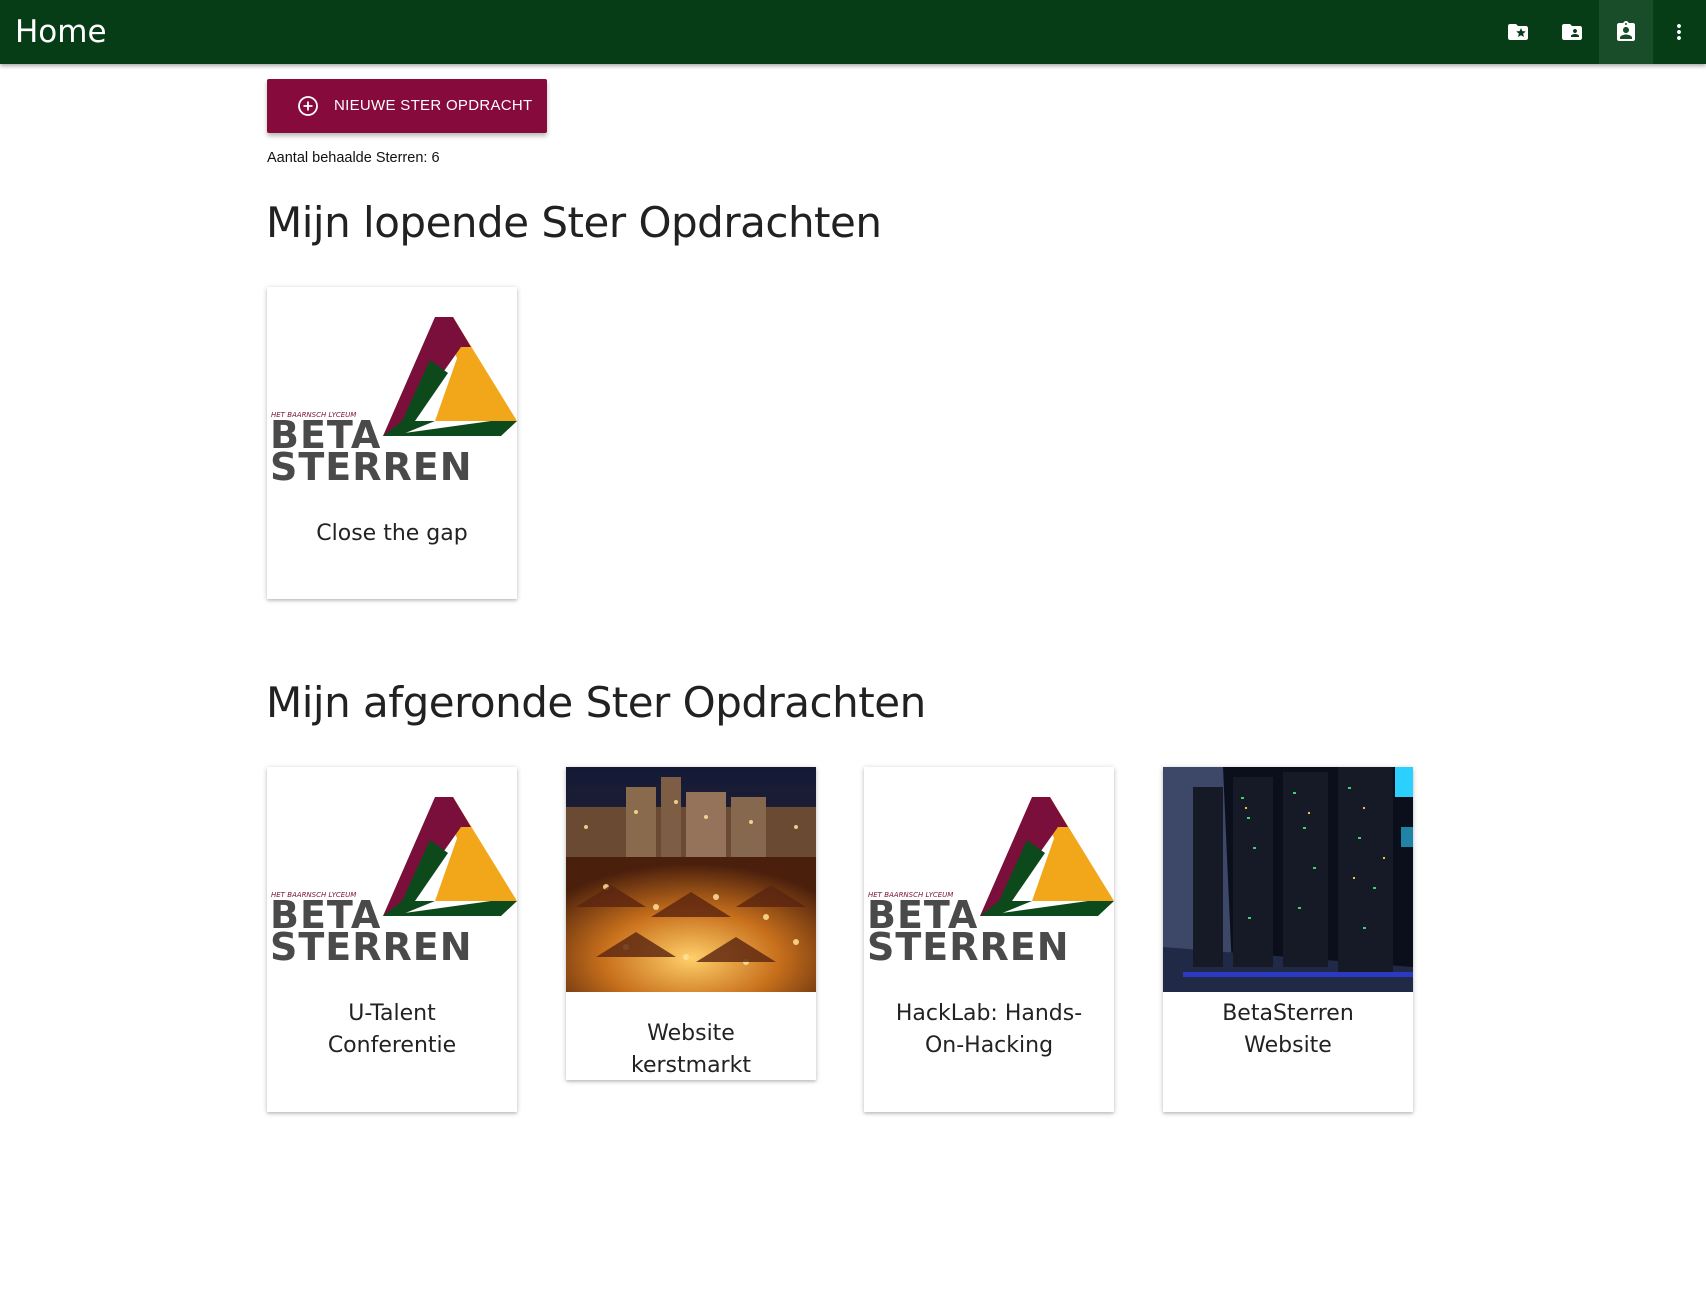 This screenshot has width=1706, height=1306. I want to click on assignment-card-title: Close the gap, so click(392, 533).